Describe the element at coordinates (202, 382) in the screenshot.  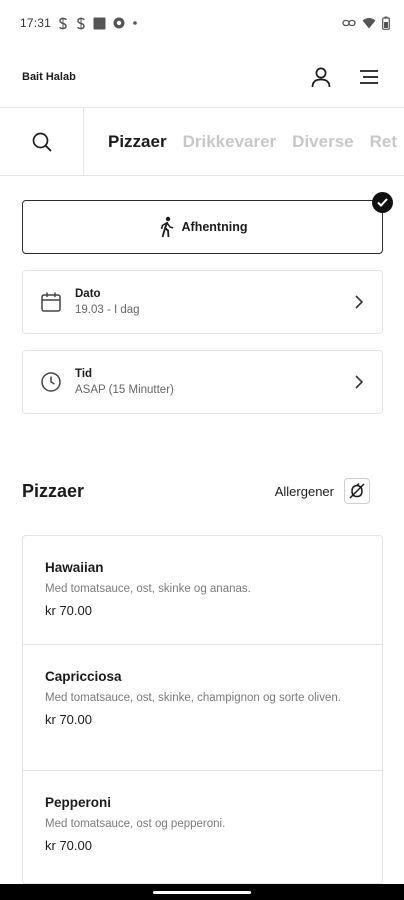
I see `time-selector: Tid ASAP (15 Minutter)` at that location.